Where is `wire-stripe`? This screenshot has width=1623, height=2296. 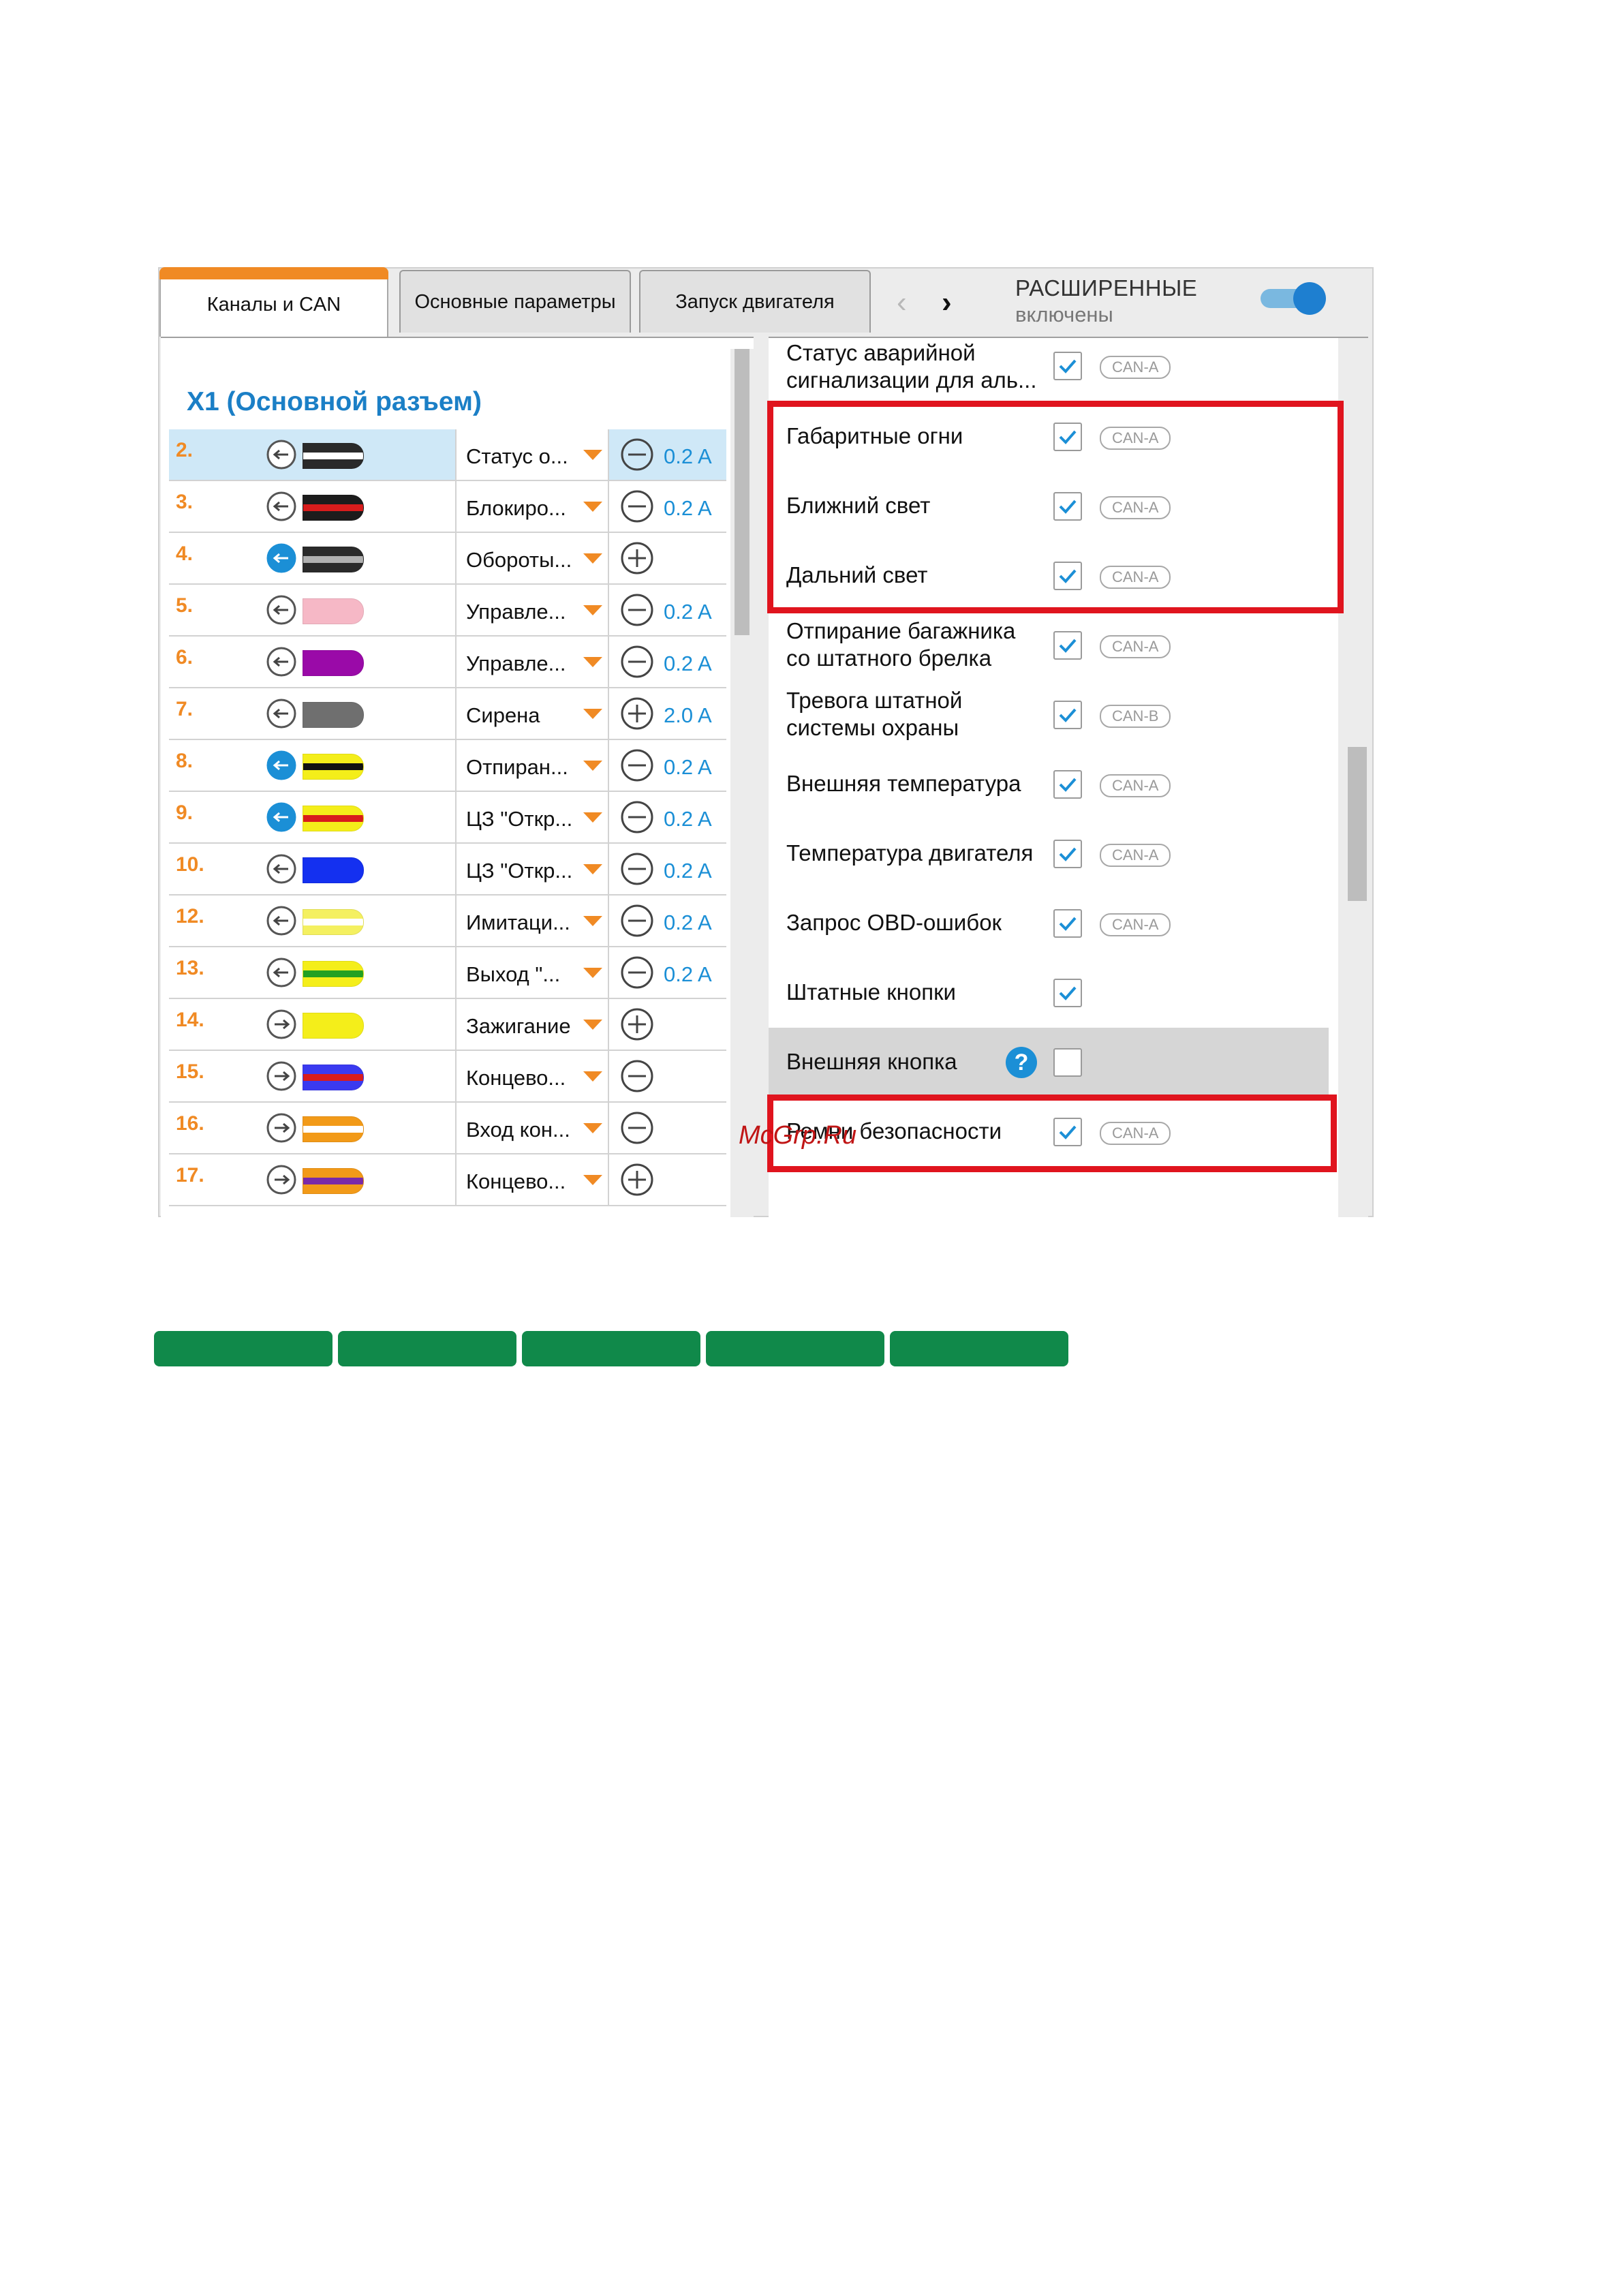 wire-stripe is located at coordinates (333, 1181).